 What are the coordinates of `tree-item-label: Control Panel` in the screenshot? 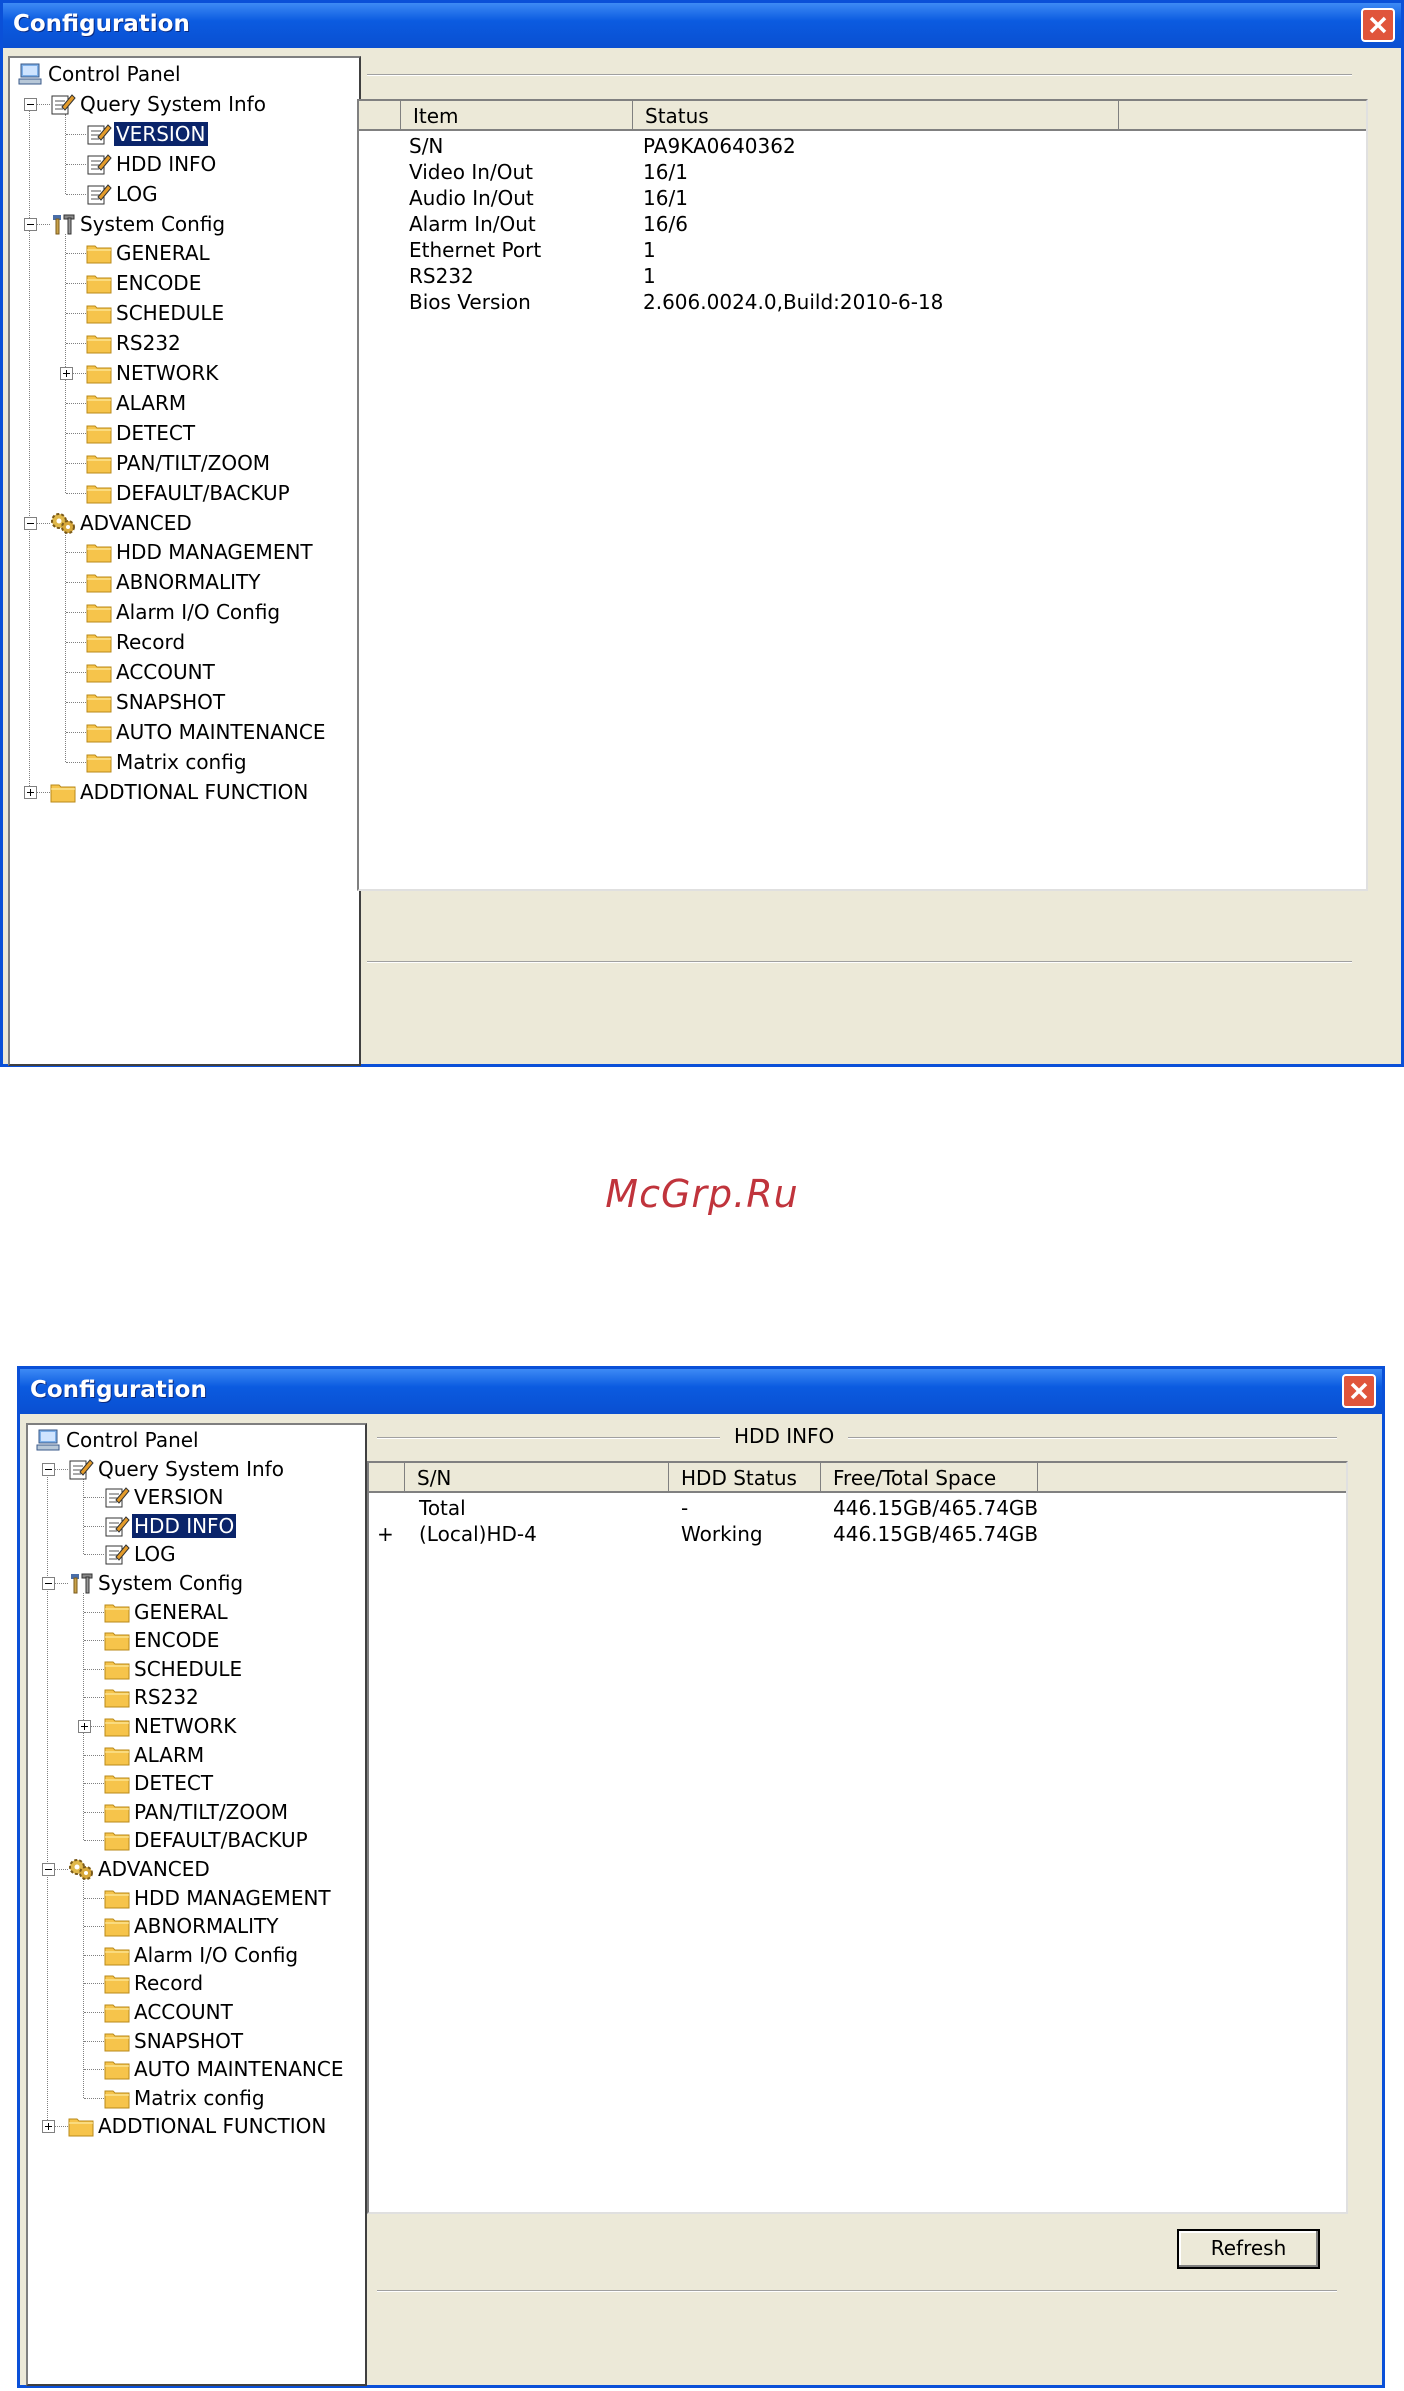 It's located at (132, 1440).